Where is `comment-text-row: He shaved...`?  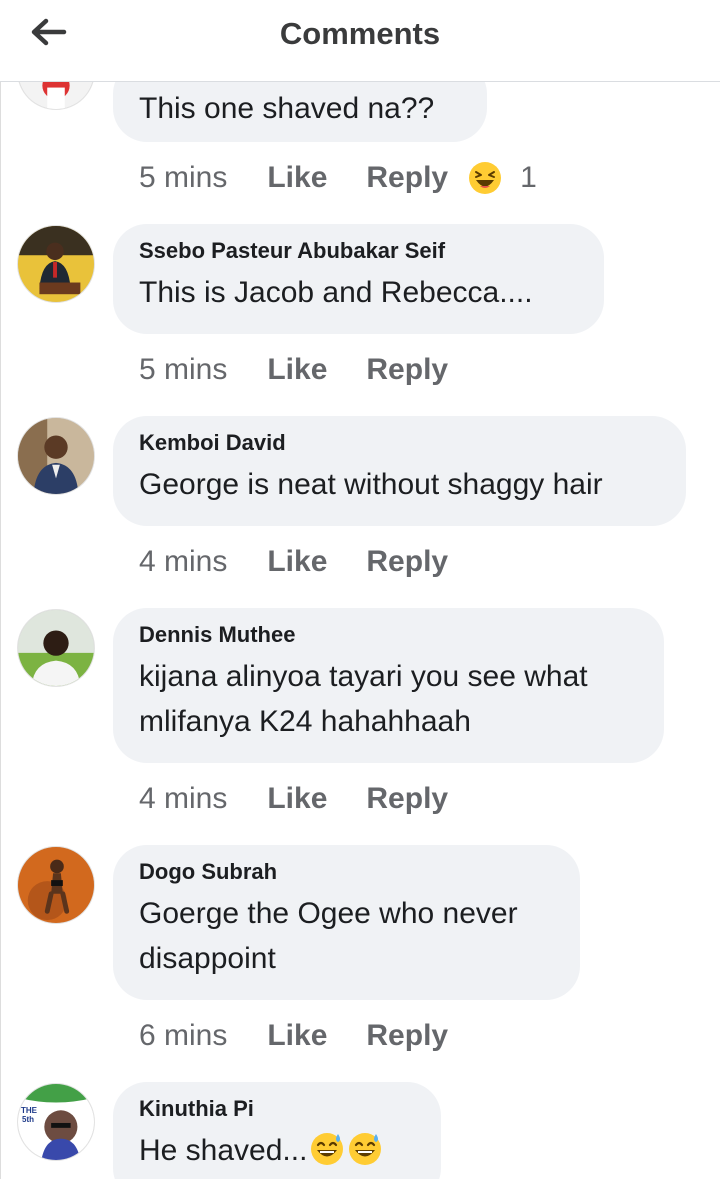
comment-text-row: He shaved... is located at coordinates (277, 1150).